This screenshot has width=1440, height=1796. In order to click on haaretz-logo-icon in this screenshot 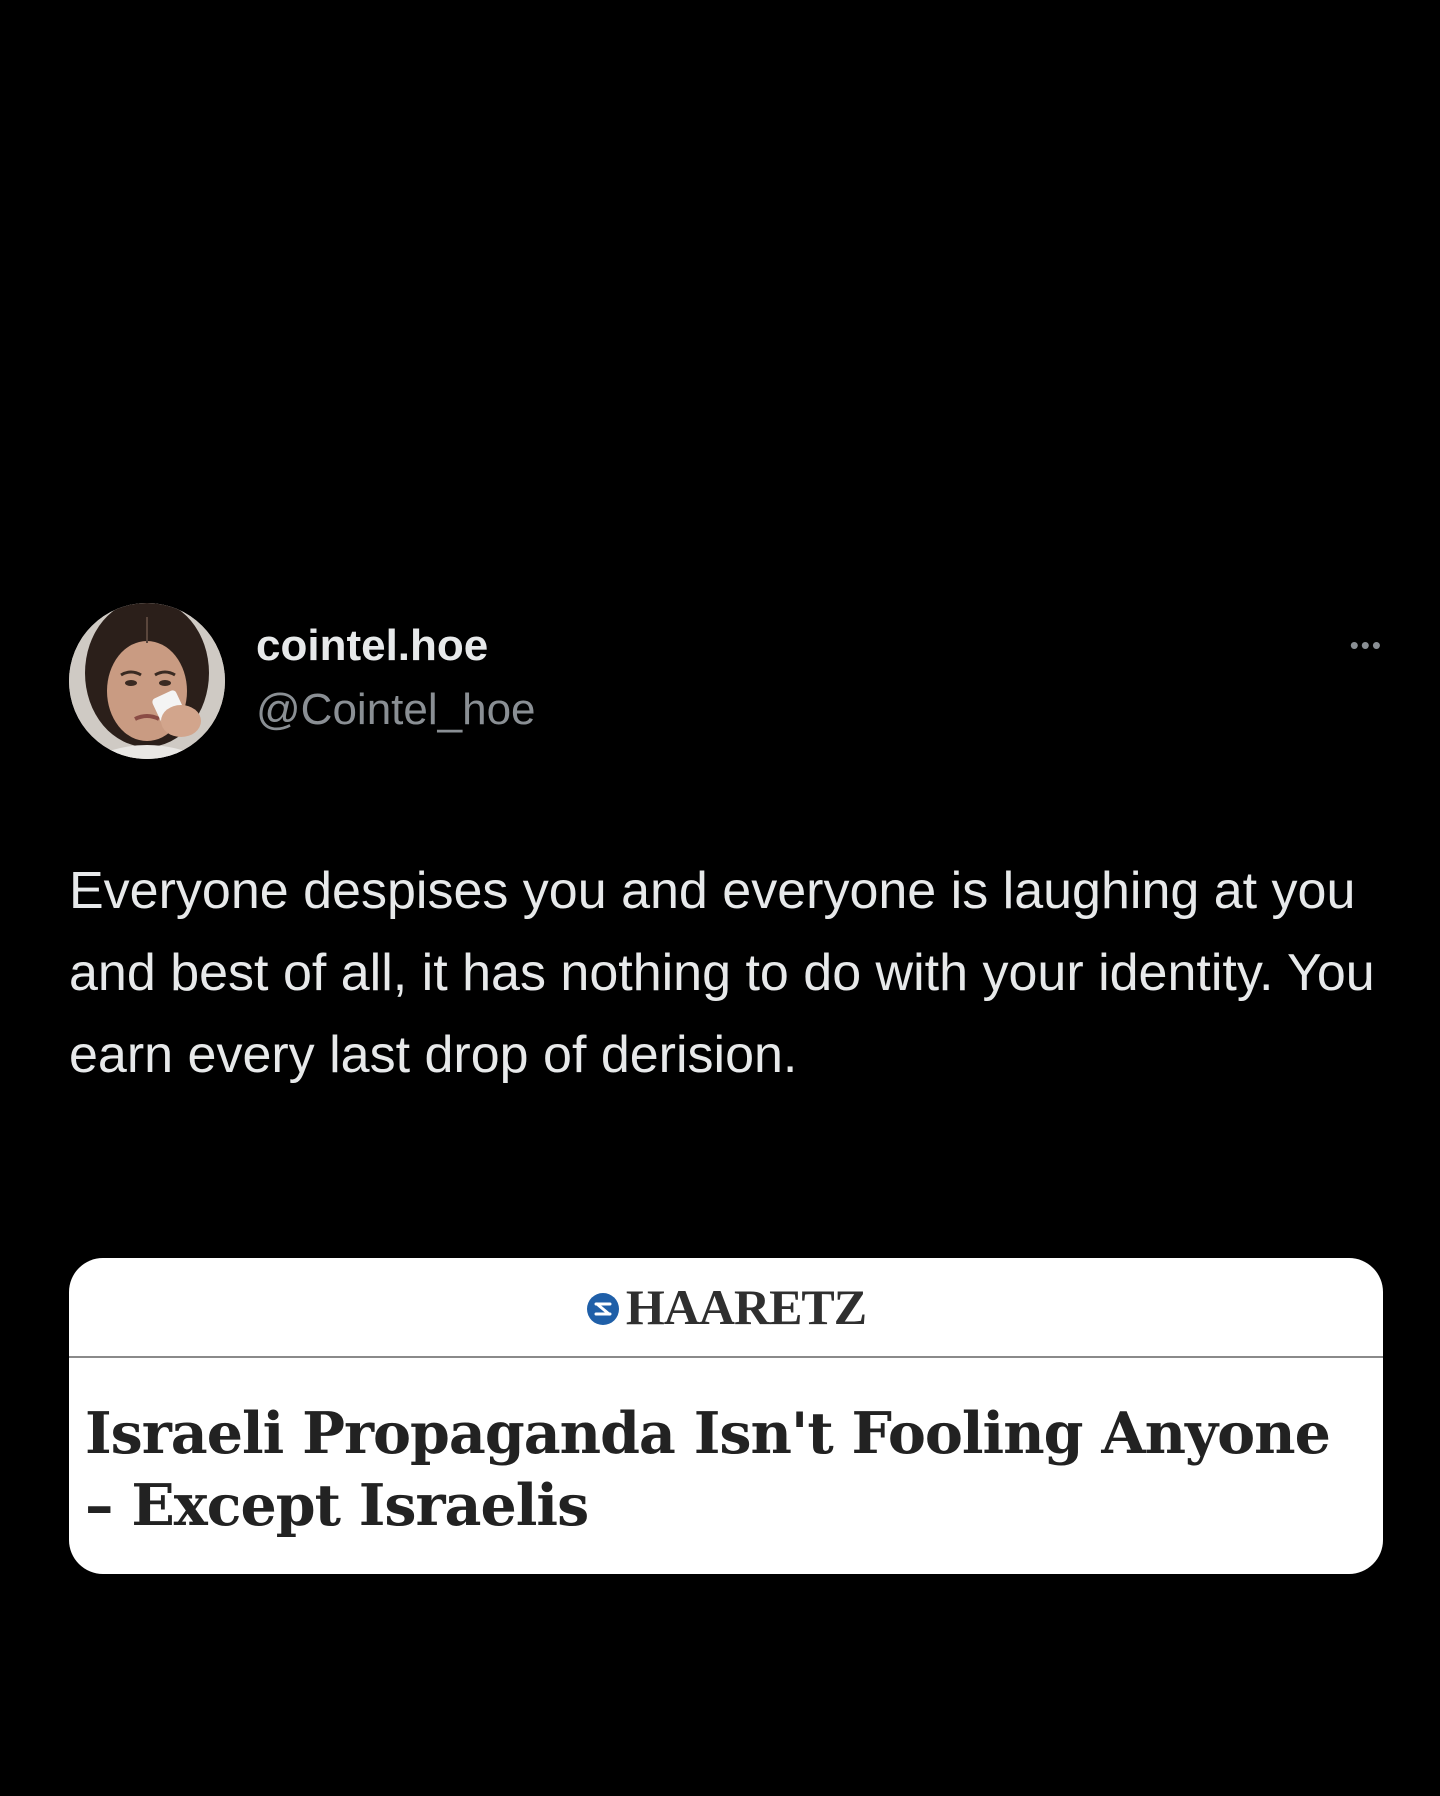, I will do `click(602, 1309)`.